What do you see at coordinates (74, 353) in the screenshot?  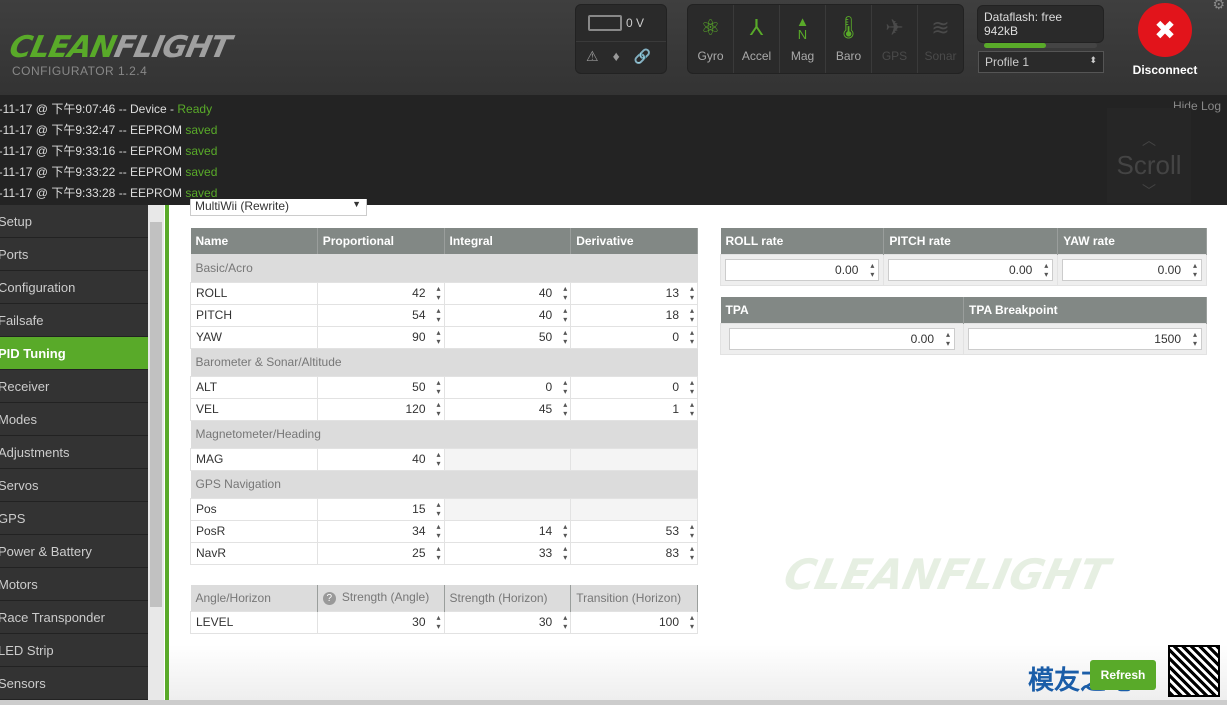 I see `sidebar-item-pid-tuning: PID Tuning` at bounding box center [74, 353].